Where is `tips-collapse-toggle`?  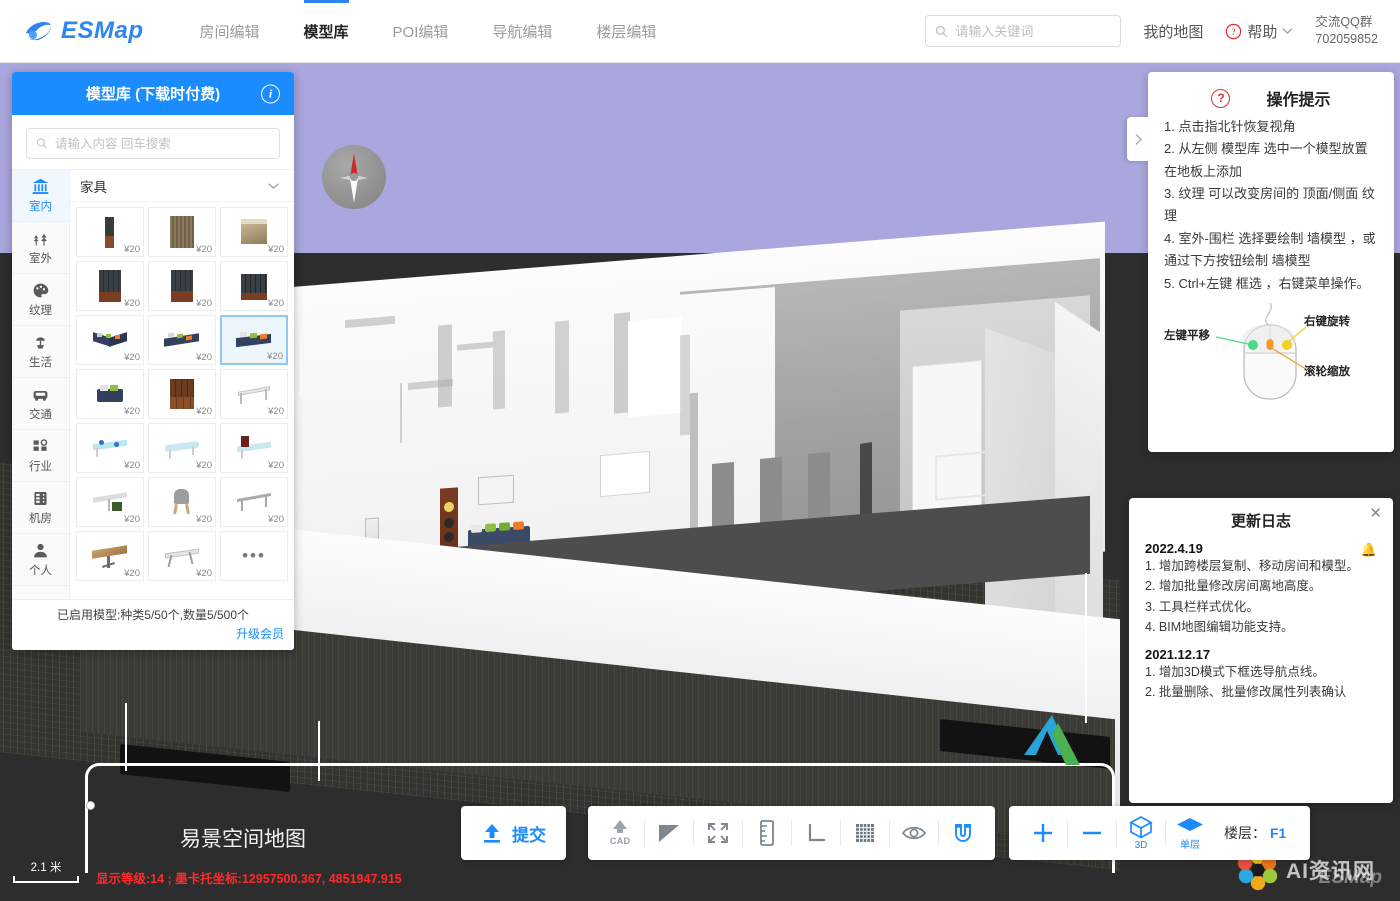 tips-collapse-toggle is located at coordinates (1138, 139).